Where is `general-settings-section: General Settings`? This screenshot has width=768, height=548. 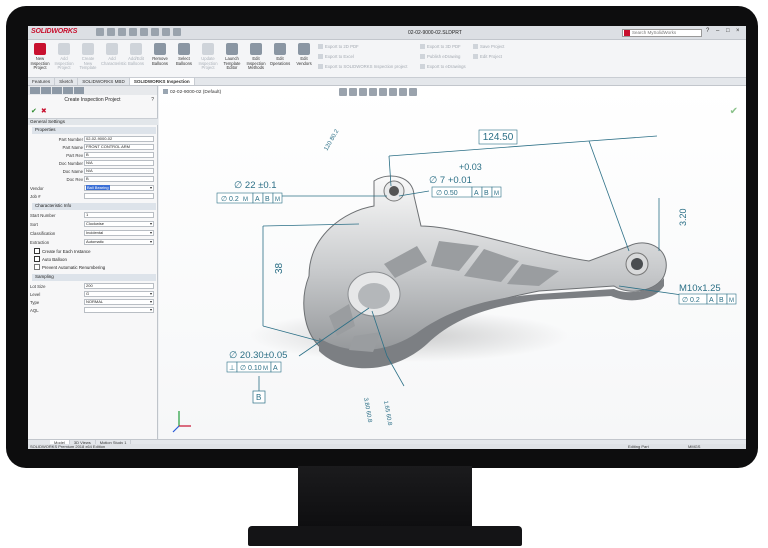 general-settings-section: General Settings is located at coordinates (93, 121).